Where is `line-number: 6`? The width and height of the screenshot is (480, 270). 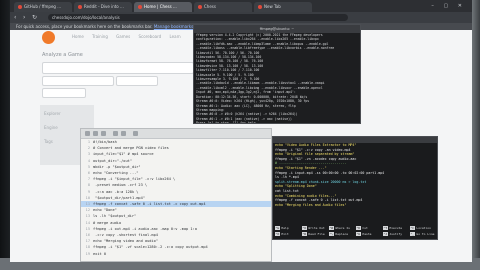 line-number: 6 is located at coordinates (88, 173).